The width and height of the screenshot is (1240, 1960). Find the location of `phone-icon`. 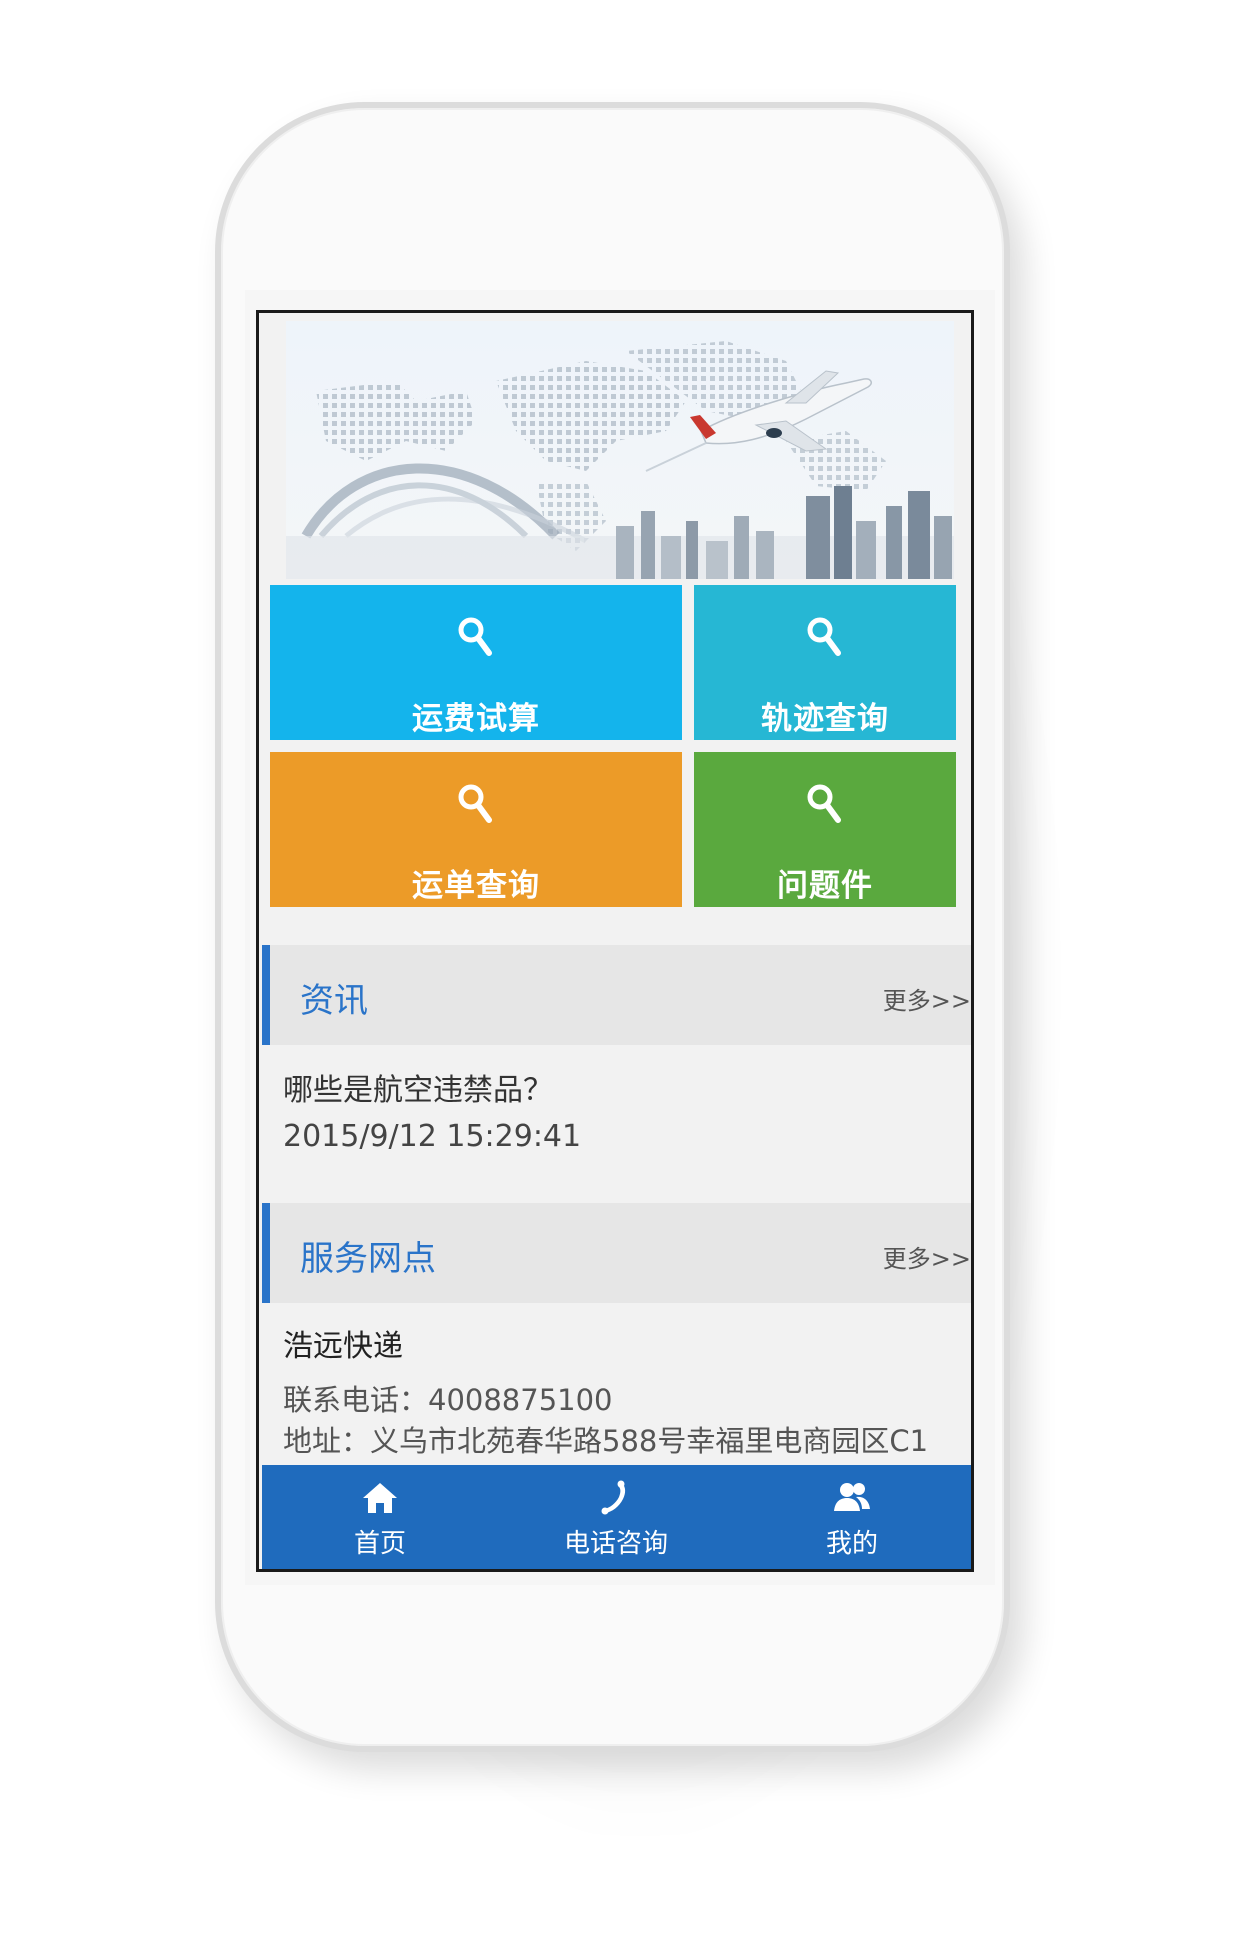

phone-icon is located at coordinates (616, 1498).